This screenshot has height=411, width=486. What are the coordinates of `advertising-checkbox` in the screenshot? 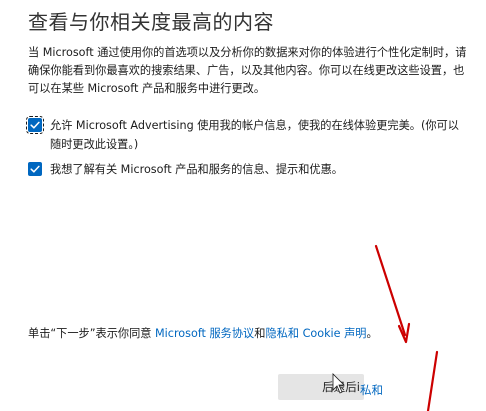 It's located at (35, 125).